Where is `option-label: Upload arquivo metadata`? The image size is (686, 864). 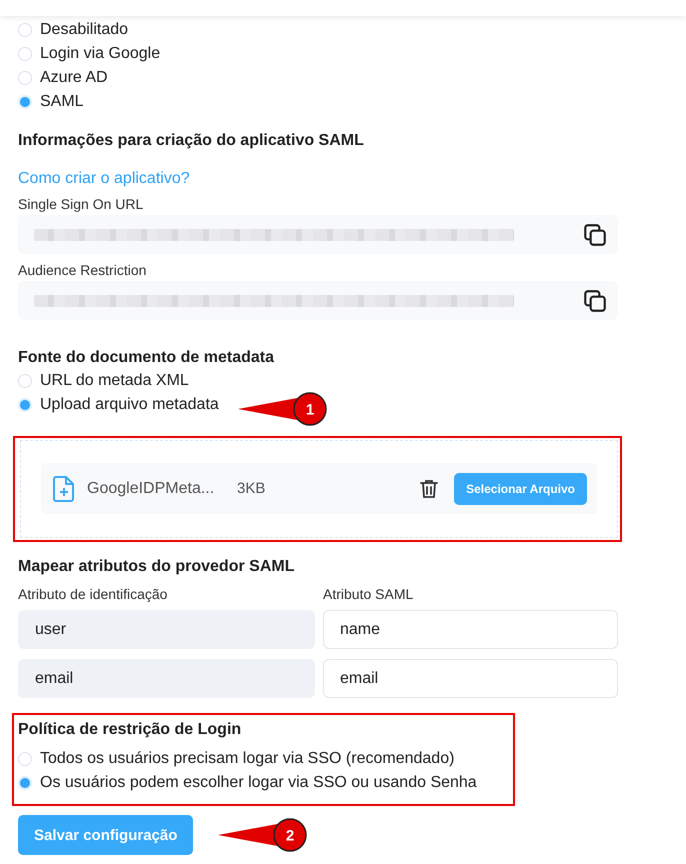
option-label: Upload arquivo metadata is located at coordinates (129, 405).